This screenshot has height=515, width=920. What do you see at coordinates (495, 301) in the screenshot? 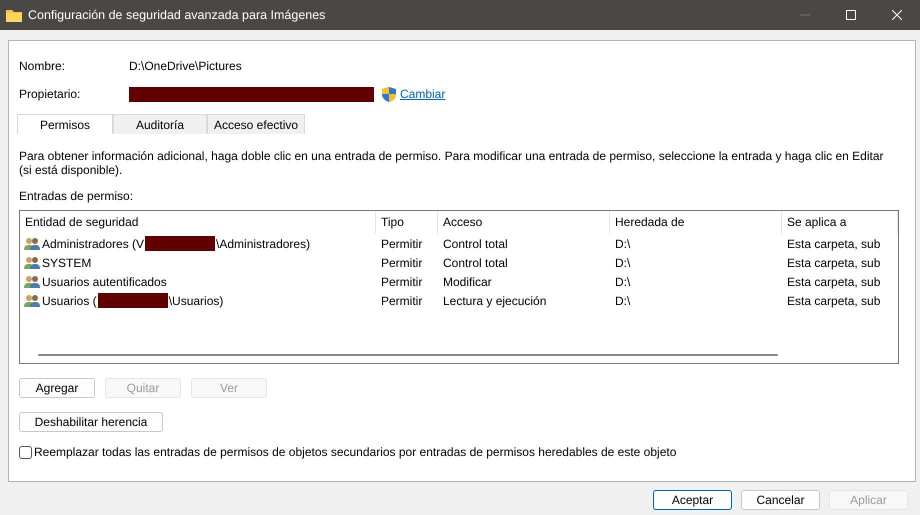
I see `table-cell-text: Lectura y ejecución` at bounding box center [495, 301].